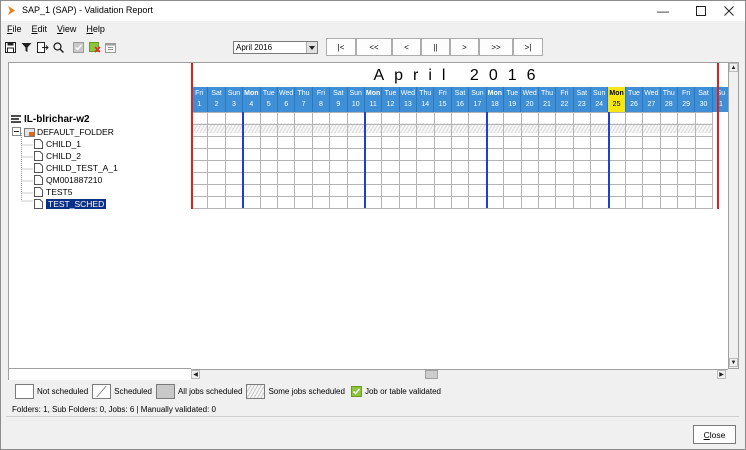 This screenshot has width=746, height=450. What do you see at coordinates (686, 99) in the screenshot?
I see `day-header-cell: Fri 29` at bounding box center [686, 99].